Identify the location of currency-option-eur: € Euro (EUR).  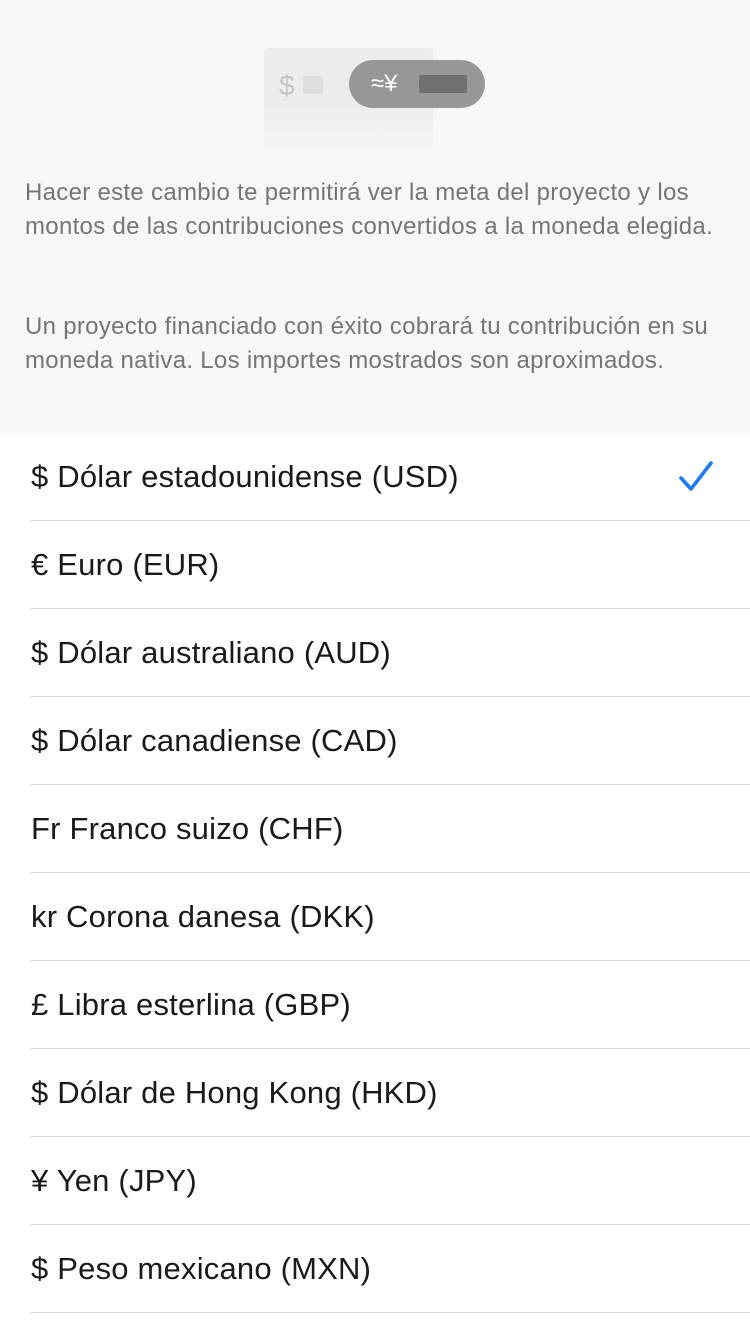
(375, 565).